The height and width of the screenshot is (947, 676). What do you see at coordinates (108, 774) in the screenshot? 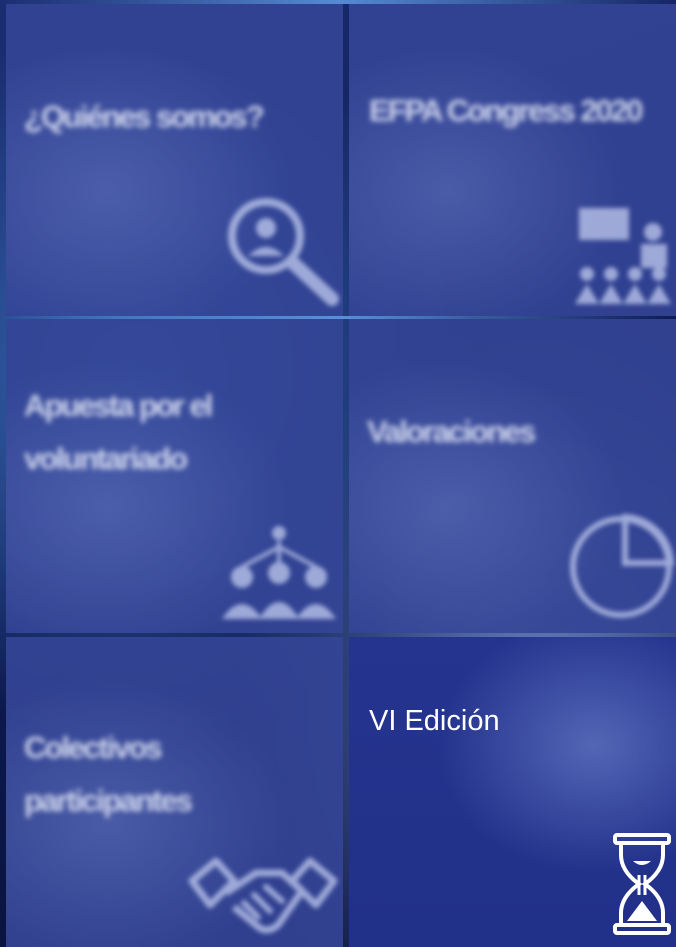
I see `tile-title: Colectivos participantes` at bounding box center [108, 774].